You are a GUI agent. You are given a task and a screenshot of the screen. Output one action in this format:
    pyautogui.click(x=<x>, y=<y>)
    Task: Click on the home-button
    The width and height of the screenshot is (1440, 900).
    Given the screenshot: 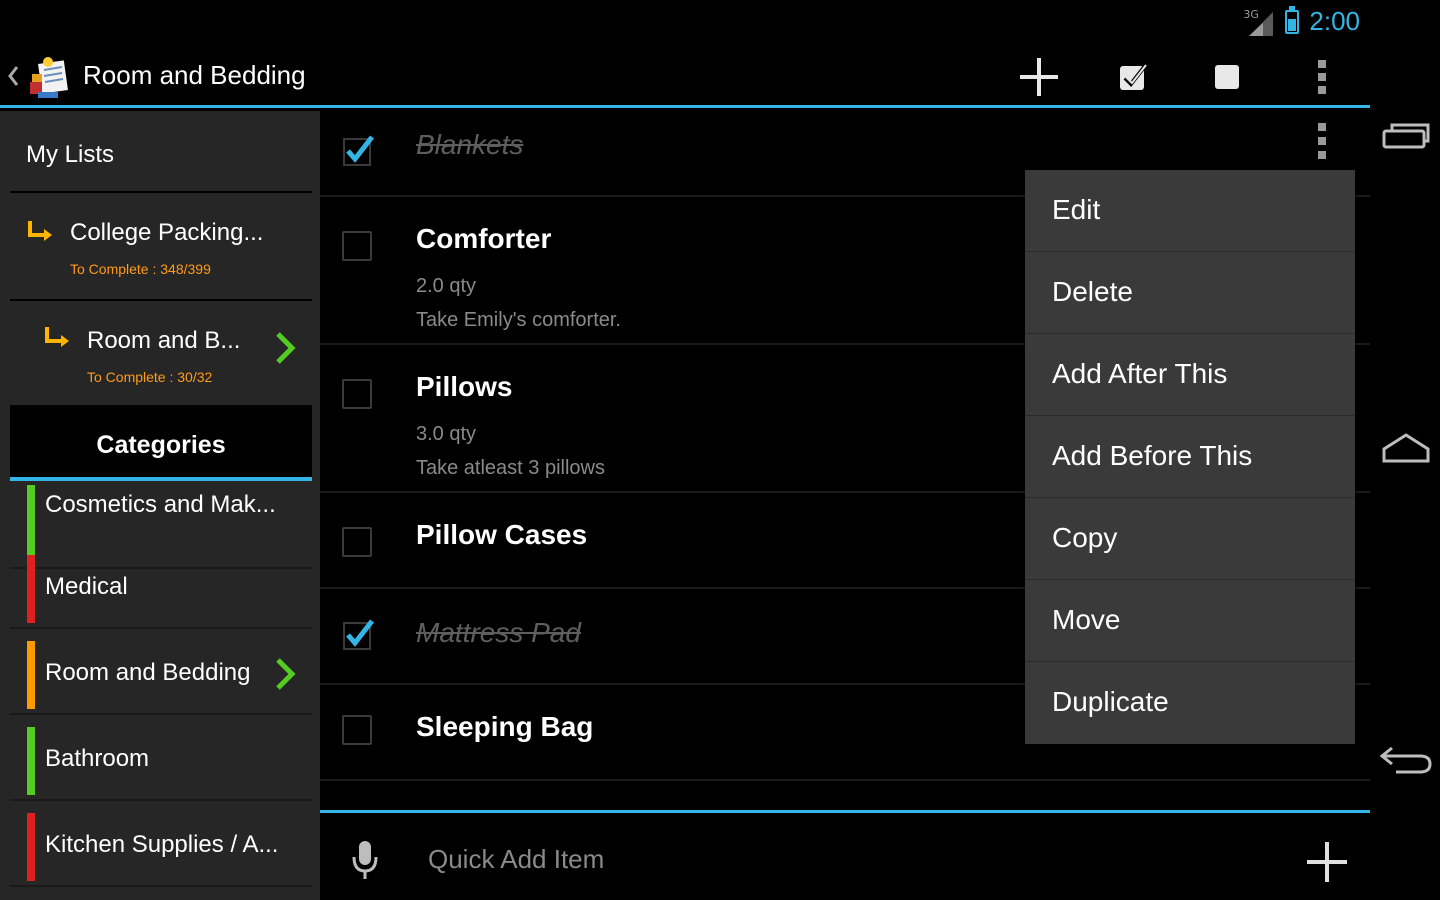 What is the action you would take?
    pyautogui.click(x=1406, y=448)
    